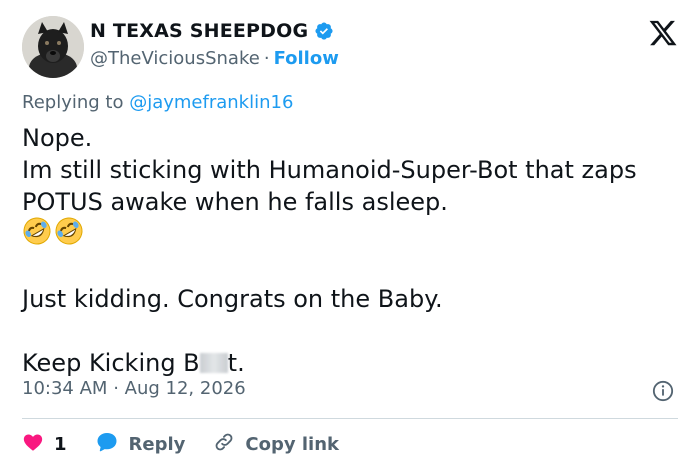 The width and height of the screenshot is (700, 471). What do you see at coordinates (350, 418) in the screenshot?
I see `divider` at bounding box center [350, 418].